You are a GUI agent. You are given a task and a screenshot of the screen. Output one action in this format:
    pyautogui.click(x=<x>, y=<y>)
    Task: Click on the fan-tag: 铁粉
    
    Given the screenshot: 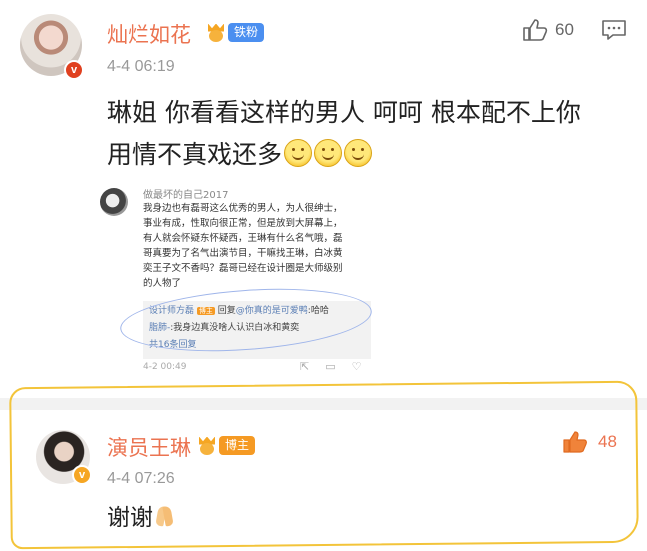 What is the action you would take?
    pyautogui.click(x=246, y=32)
    